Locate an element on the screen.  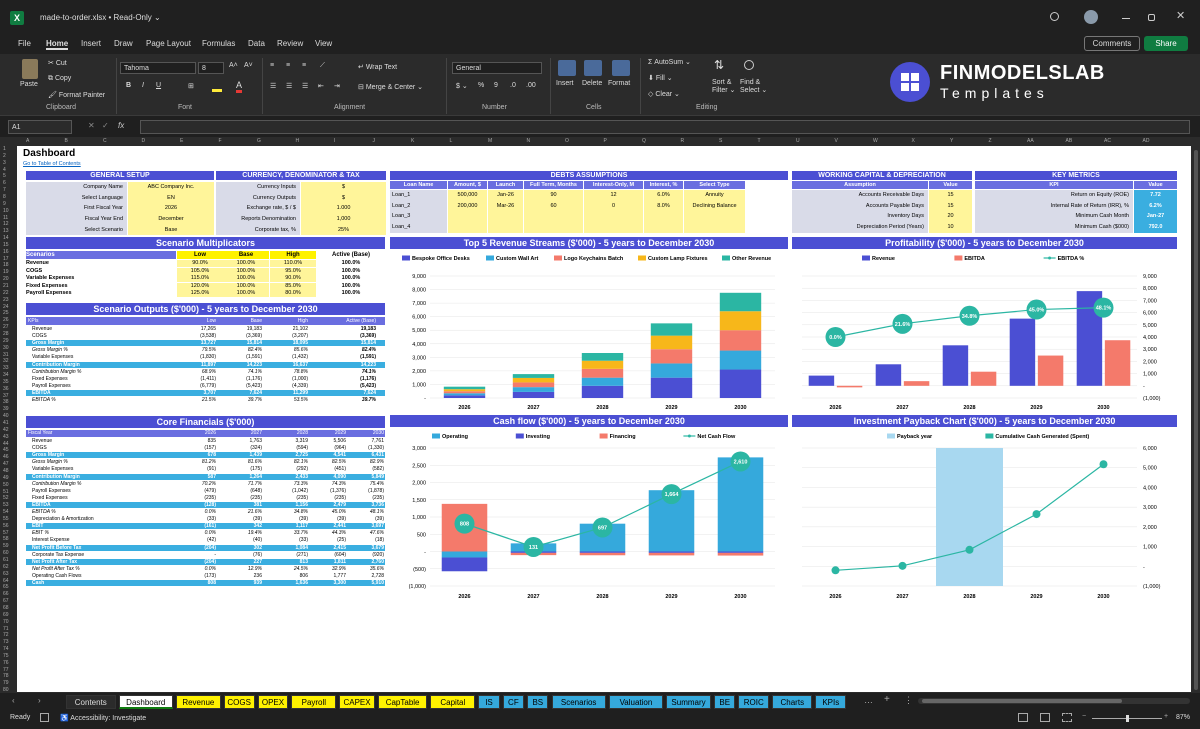
decrease-decimal-icon: .00 is located at coordinates (531, 85).